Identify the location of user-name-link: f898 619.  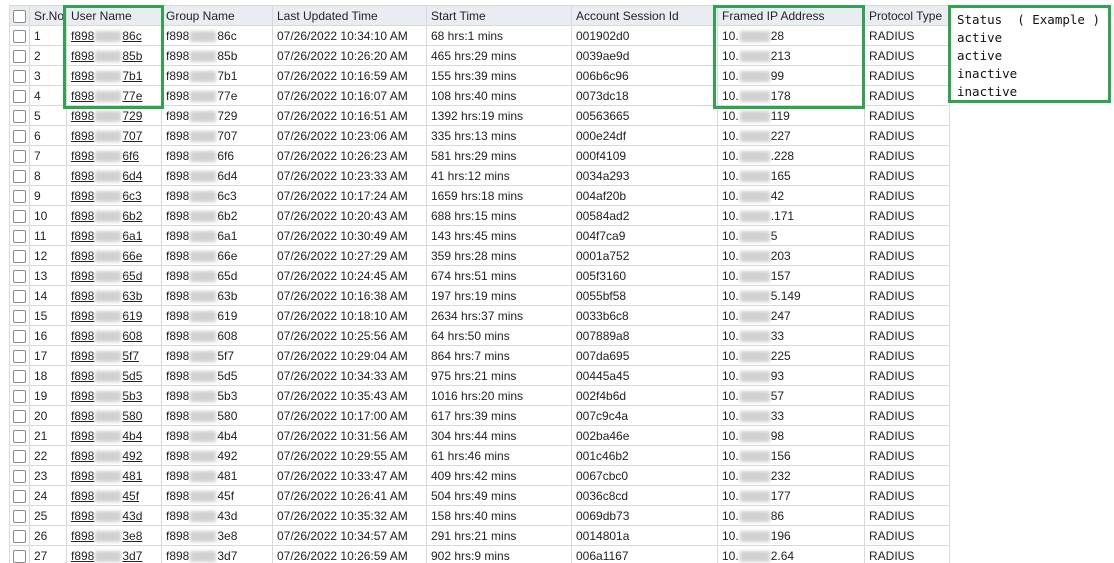
(106, 316).